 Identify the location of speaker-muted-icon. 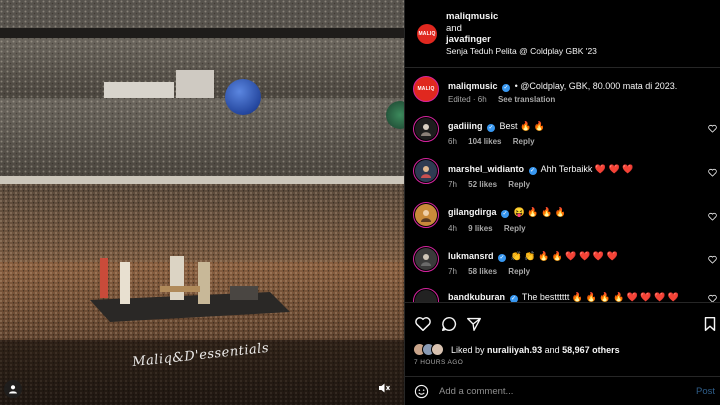
(384, 388).